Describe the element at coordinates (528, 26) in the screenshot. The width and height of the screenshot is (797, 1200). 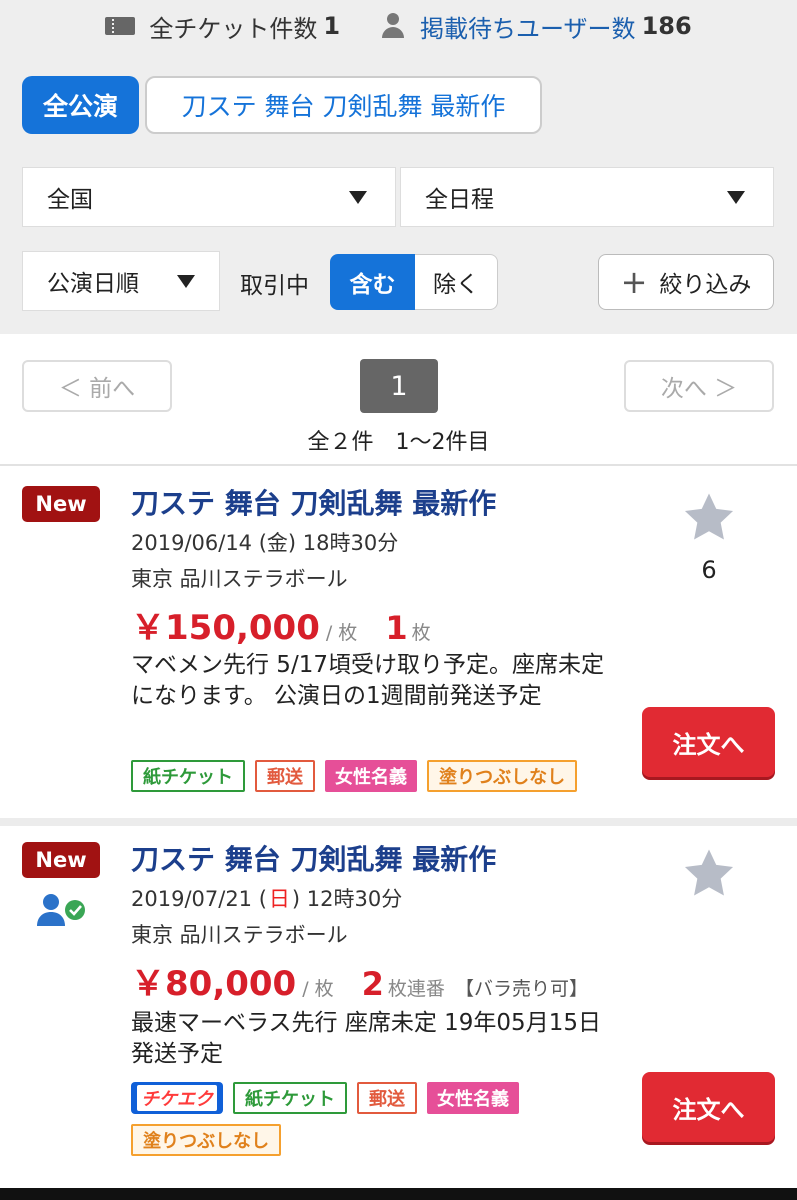
I see `waiting-users-link: 掲載待ちユーザー数` at that location.